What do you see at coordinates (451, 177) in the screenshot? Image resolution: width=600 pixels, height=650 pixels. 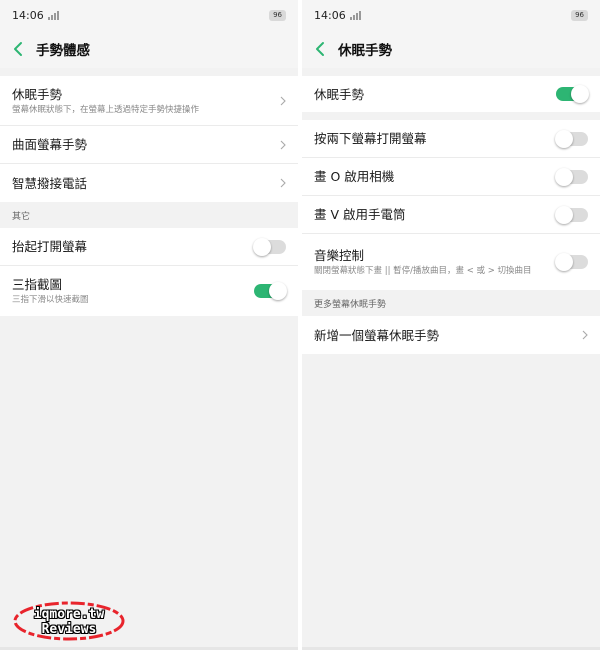 I see `list-item-draw-o-camera: 畫 O 啟用相機` at bounding box center [451, 177].